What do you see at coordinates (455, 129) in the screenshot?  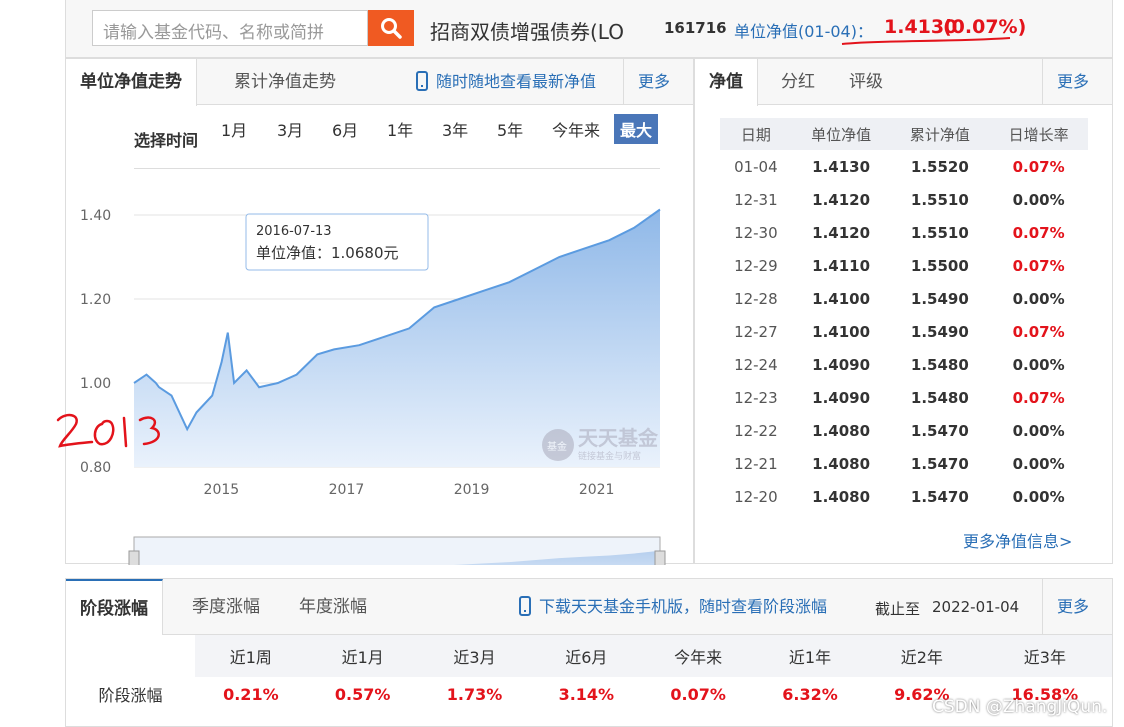 I see `range-option-4: 3年` at bounding box center [455, 129].